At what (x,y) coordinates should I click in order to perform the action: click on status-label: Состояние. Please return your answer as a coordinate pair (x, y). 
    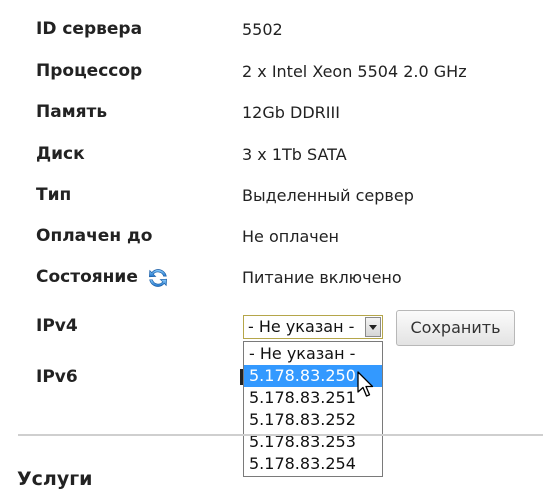
    Looking at the image, I should click on (87, 277).